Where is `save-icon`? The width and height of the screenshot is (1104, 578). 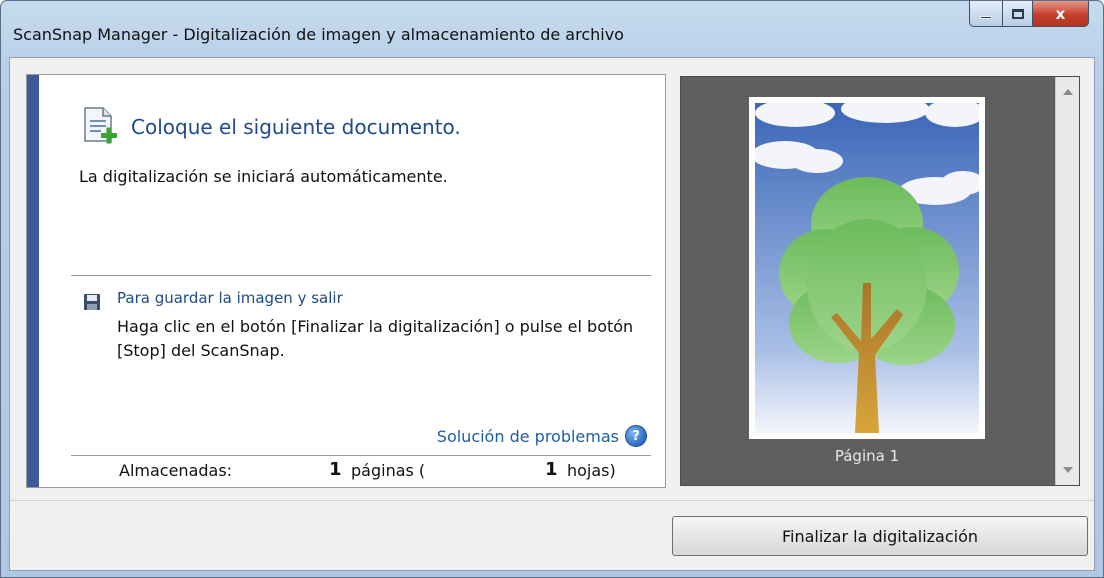
save-icon is located at coordinates (92, 302).